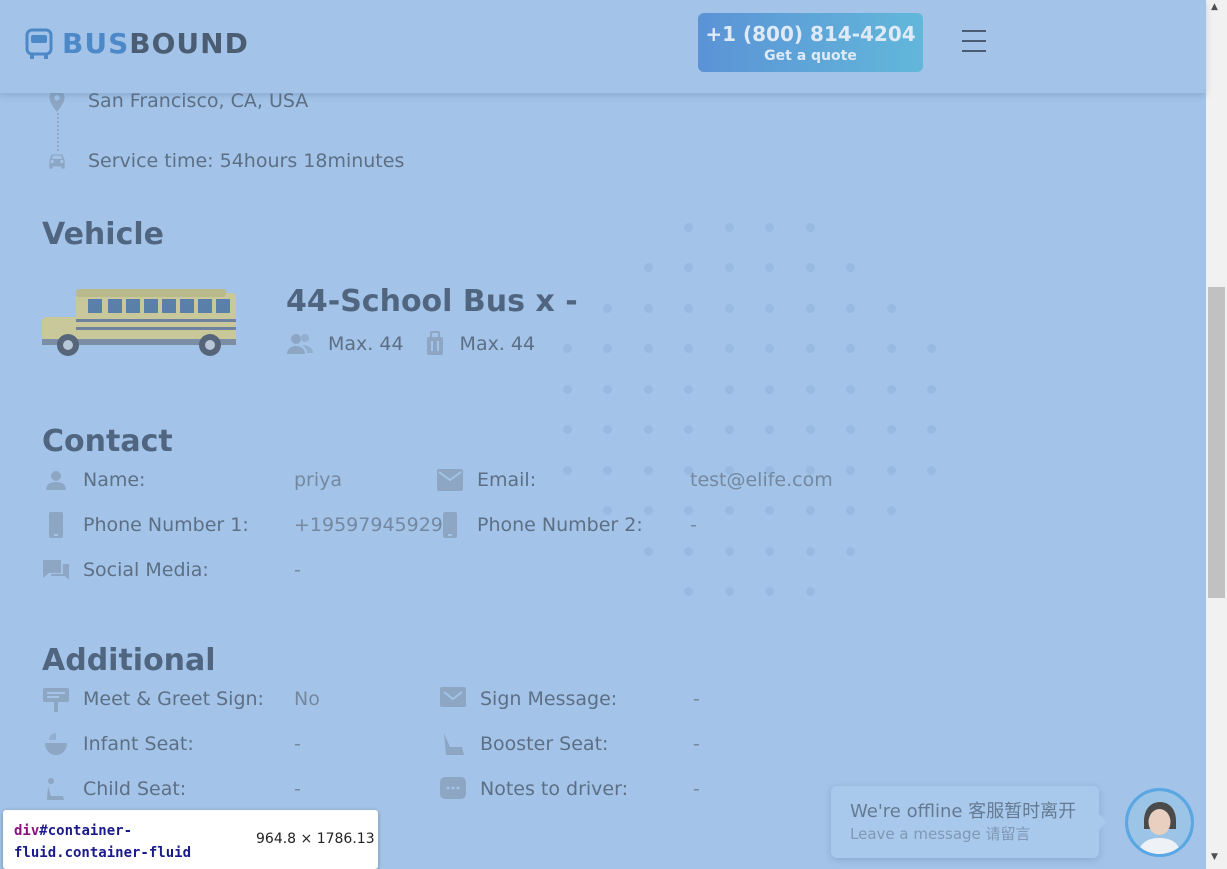  What do you see at coordinates (56, 744) in the screenshot?
I see `infant-seat-icon` at bounding box center [56, 744].